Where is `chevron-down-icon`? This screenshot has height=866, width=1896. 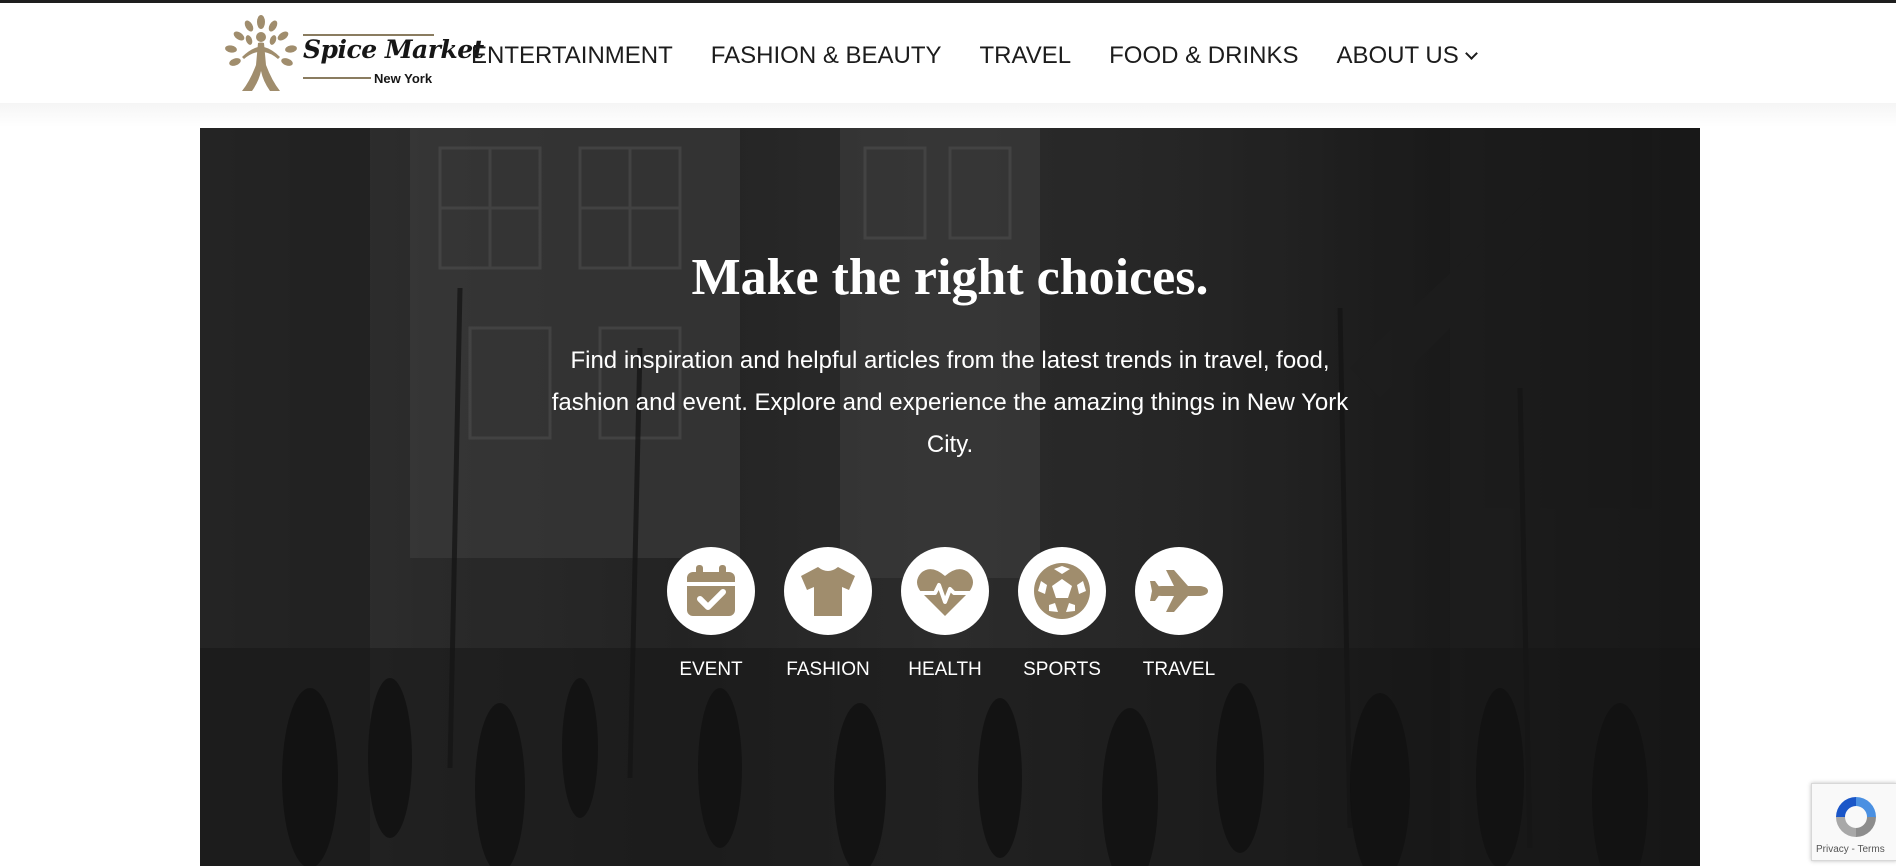
chevron-down-icon is located at coordinates (1471, 53).